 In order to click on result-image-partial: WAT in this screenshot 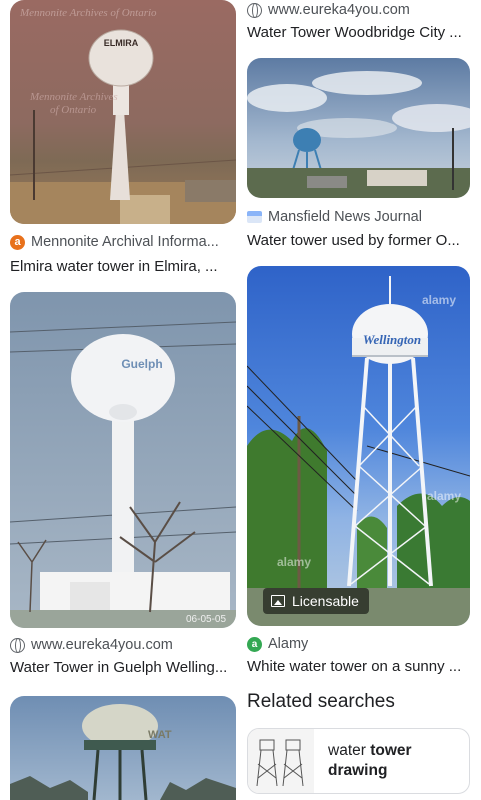, I will do `click(123, 748)`.